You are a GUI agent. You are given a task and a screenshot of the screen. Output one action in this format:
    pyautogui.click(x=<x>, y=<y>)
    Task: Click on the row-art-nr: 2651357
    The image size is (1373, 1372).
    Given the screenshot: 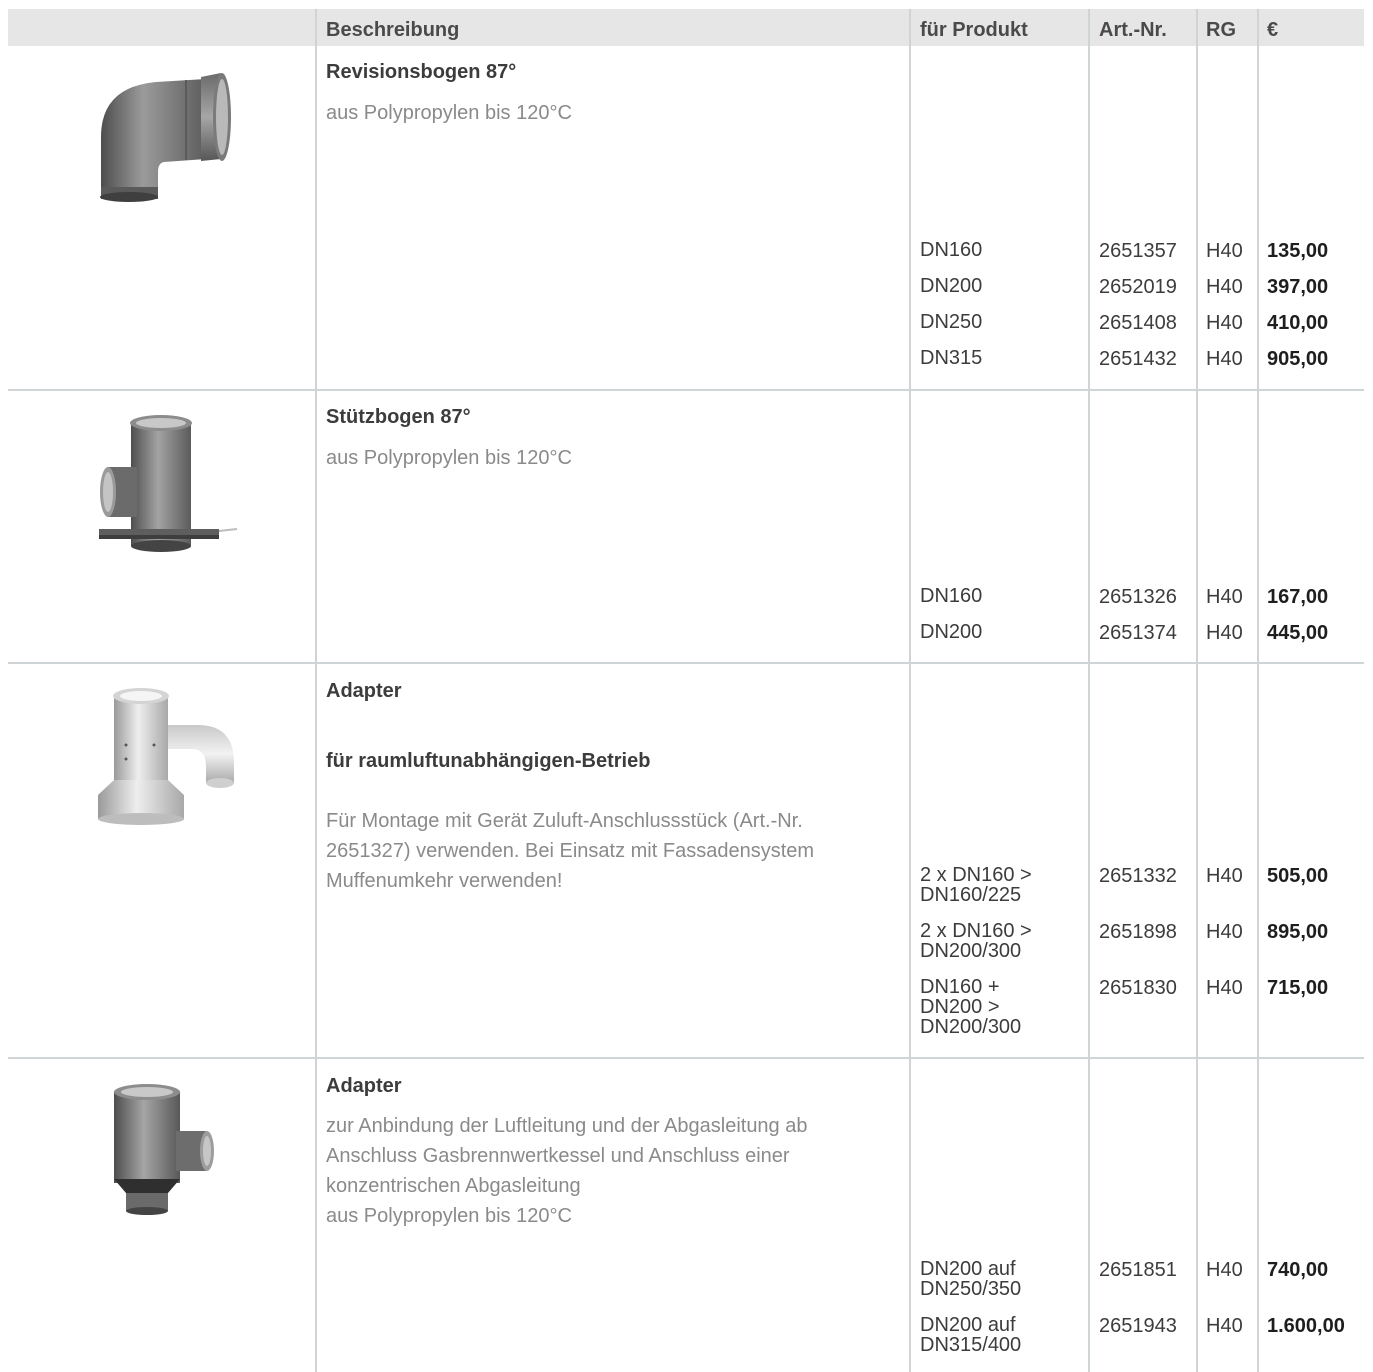 What is the action you would take?
    pyautogui.click(x=1138, y=251)
    